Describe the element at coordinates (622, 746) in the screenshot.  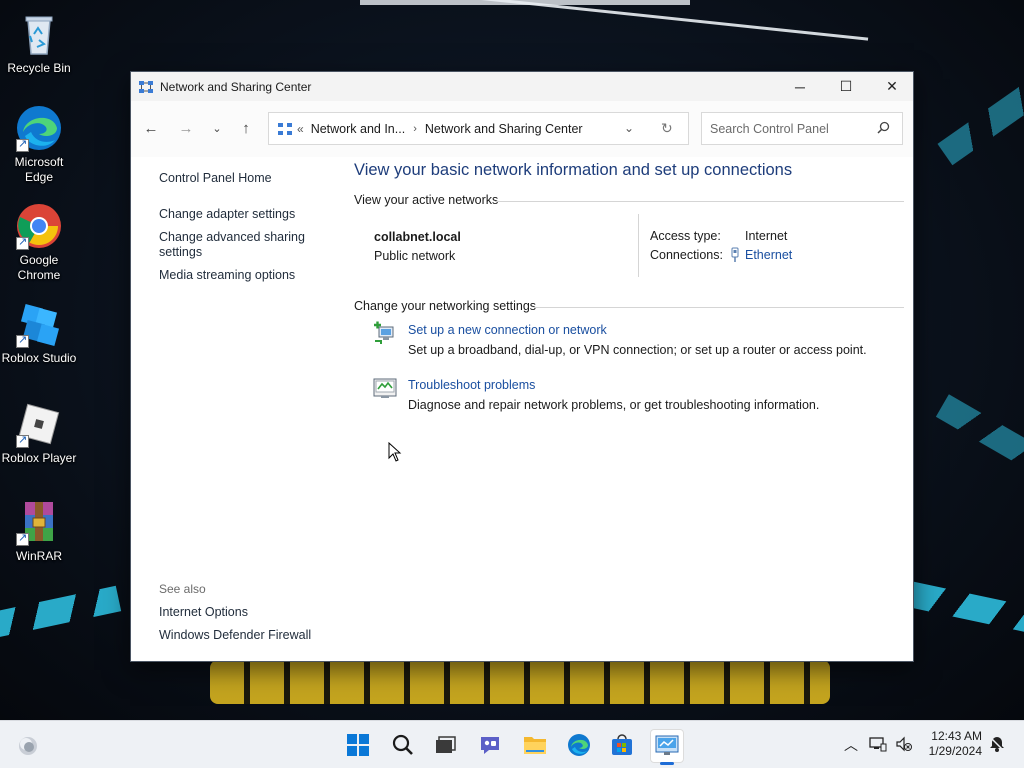
I see `store-button` at that location.